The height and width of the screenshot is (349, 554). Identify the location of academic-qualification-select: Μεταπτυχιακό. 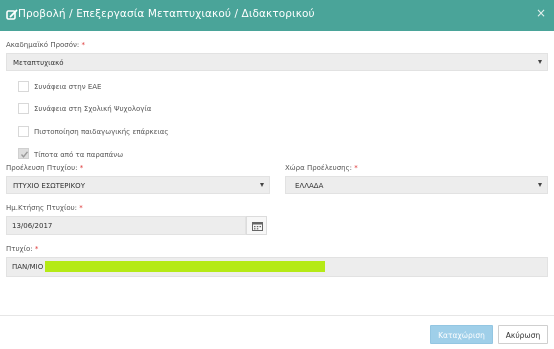
(277, 62).